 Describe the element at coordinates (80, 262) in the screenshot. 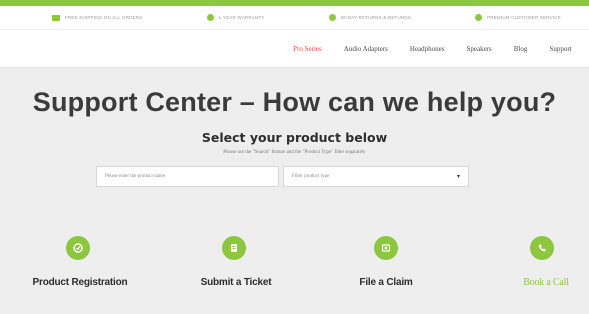

I see `card-product-registration: Product Registration` at that location.